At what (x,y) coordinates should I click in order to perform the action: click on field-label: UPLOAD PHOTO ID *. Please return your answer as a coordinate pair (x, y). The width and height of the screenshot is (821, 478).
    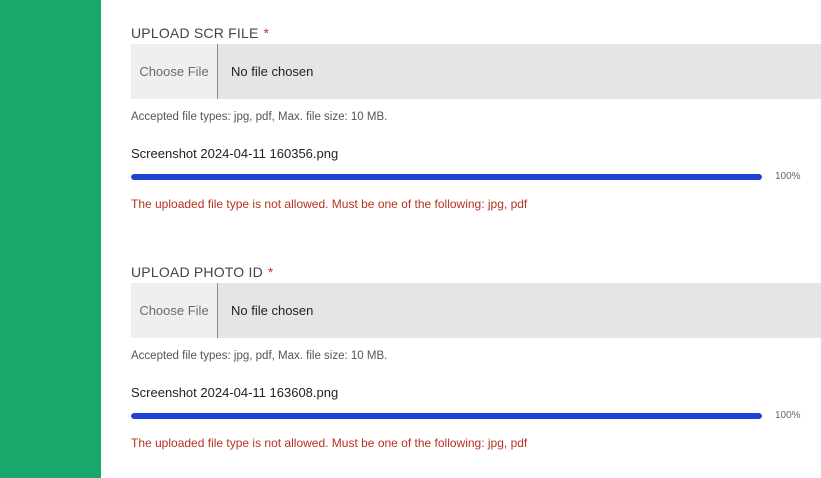
    Looking at the image, I should click on (202, 272).